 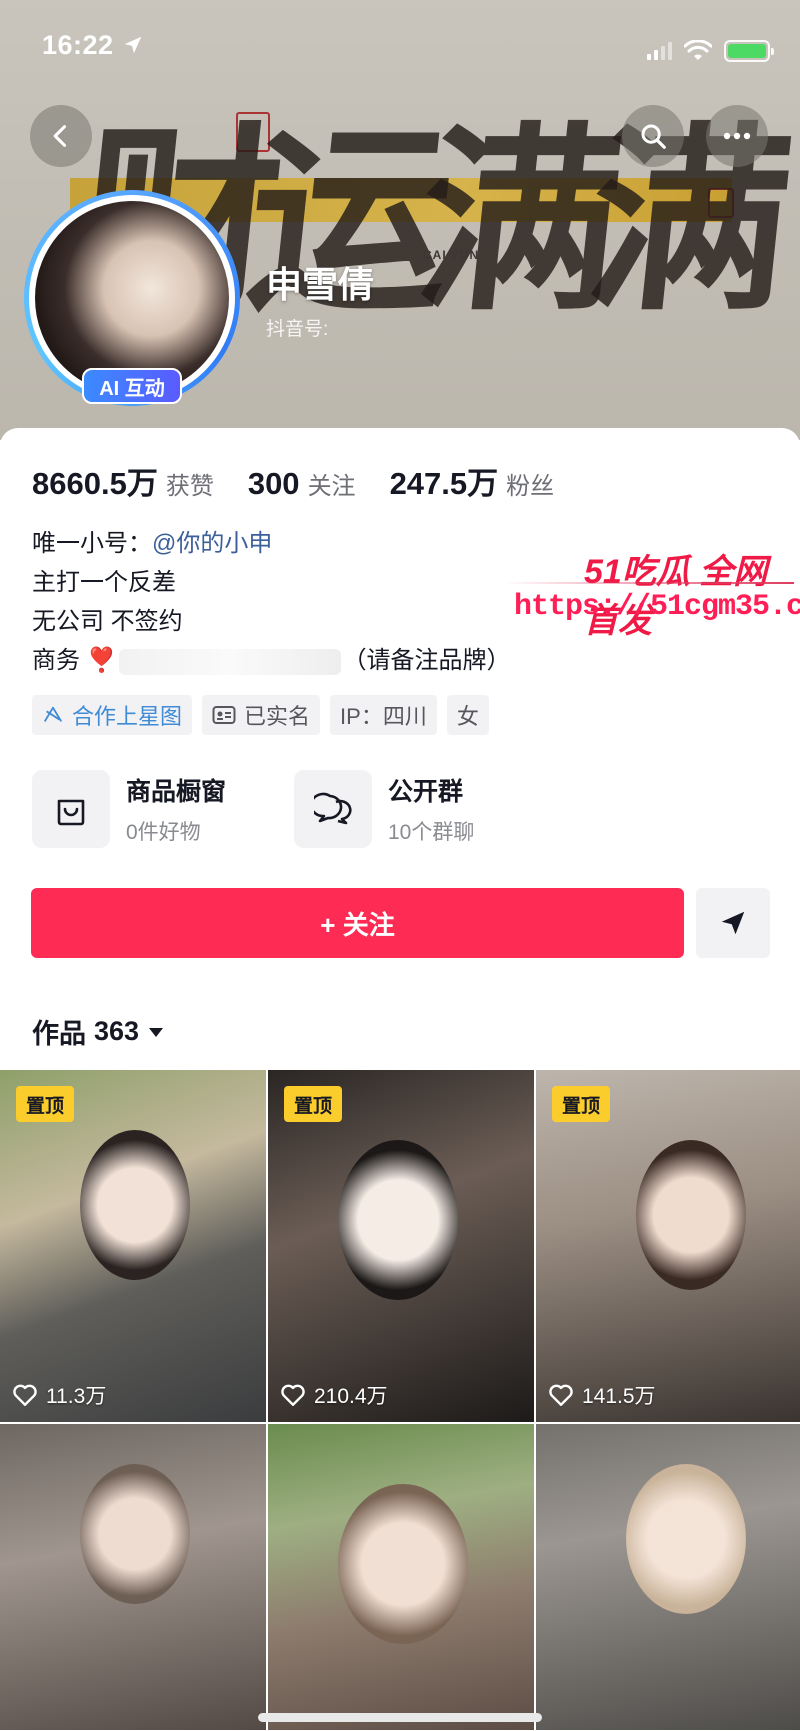 I want to click on send-arrow-icon, so click(x=733, y=923).